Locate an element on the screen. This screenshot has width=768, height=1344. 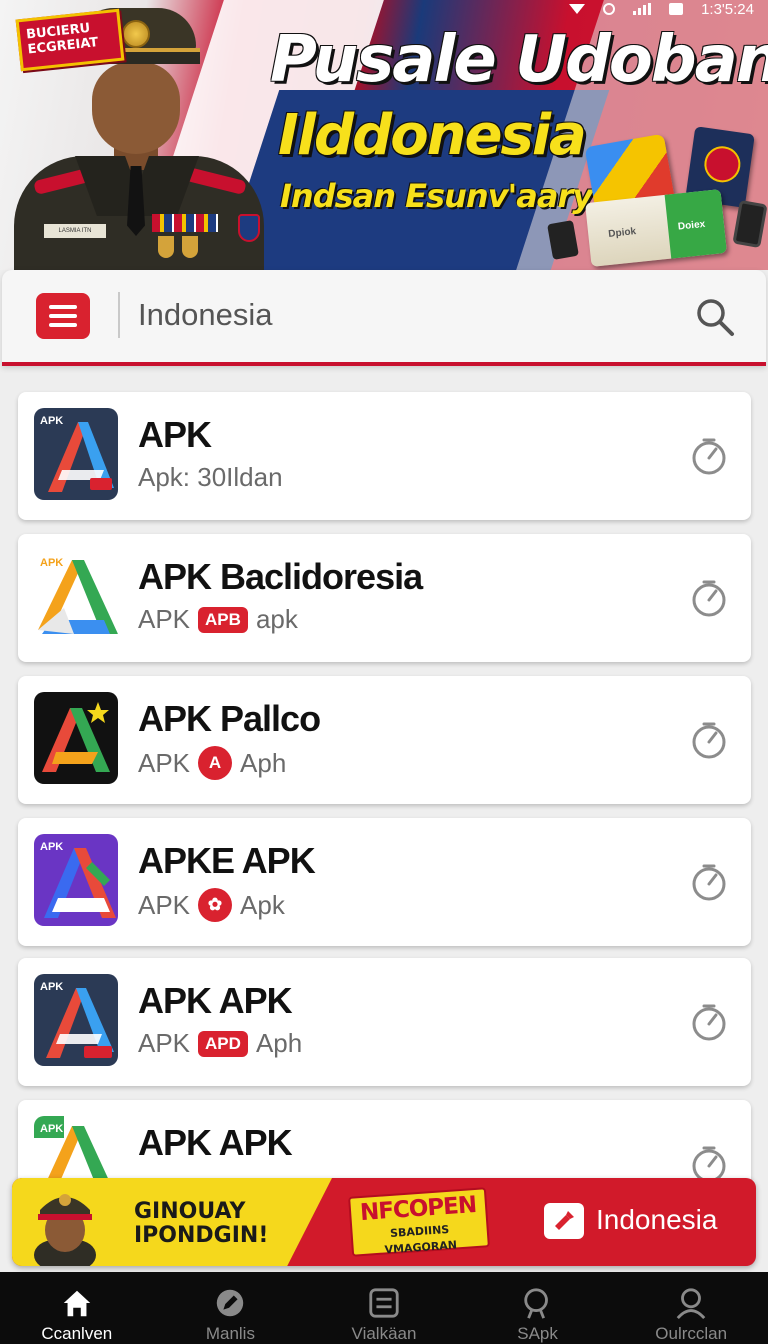
search-input is located at coordinates (398, 315).